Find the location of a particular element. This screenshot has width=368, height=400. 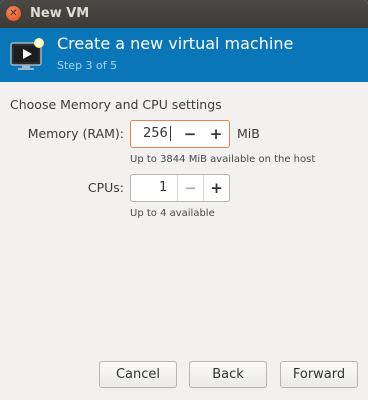

memory-decrement-button: − is located at coordinates (190, 134).